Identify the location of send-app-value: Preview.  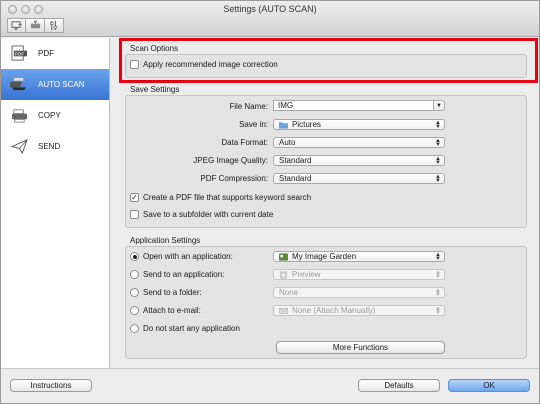
(306, 274).